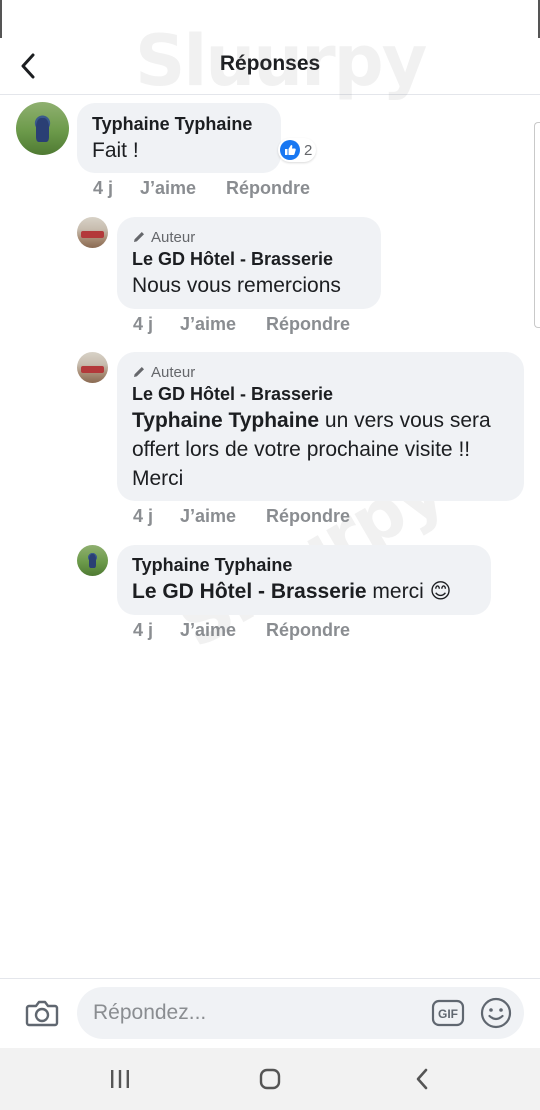 The image size is (540, 1110). I want to click on comment-mention: Le GD Hôtel - Brasserie, so click(249, 591).